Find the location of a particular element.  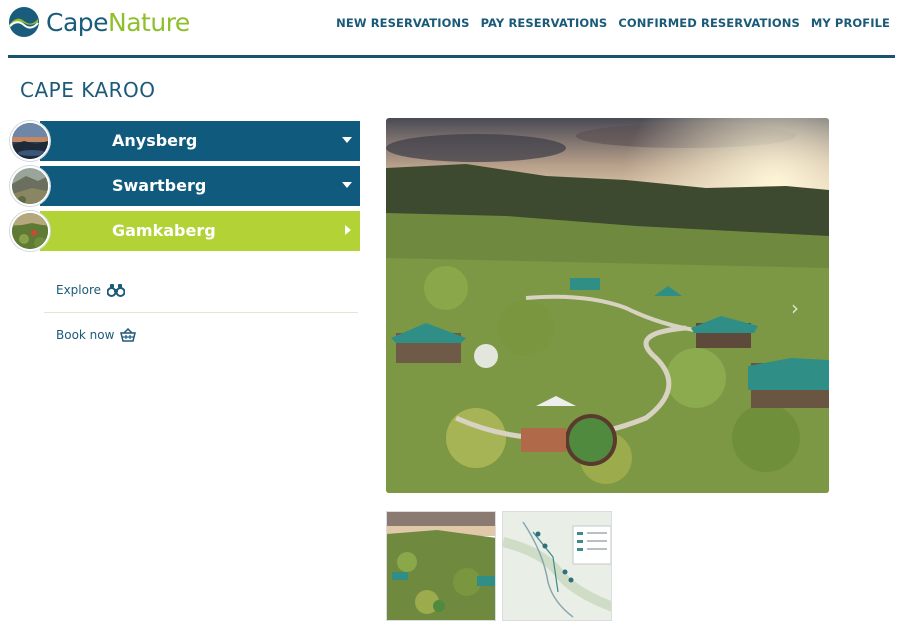

reserve-label: Gamkaberg is located at coordinates (164, 230).